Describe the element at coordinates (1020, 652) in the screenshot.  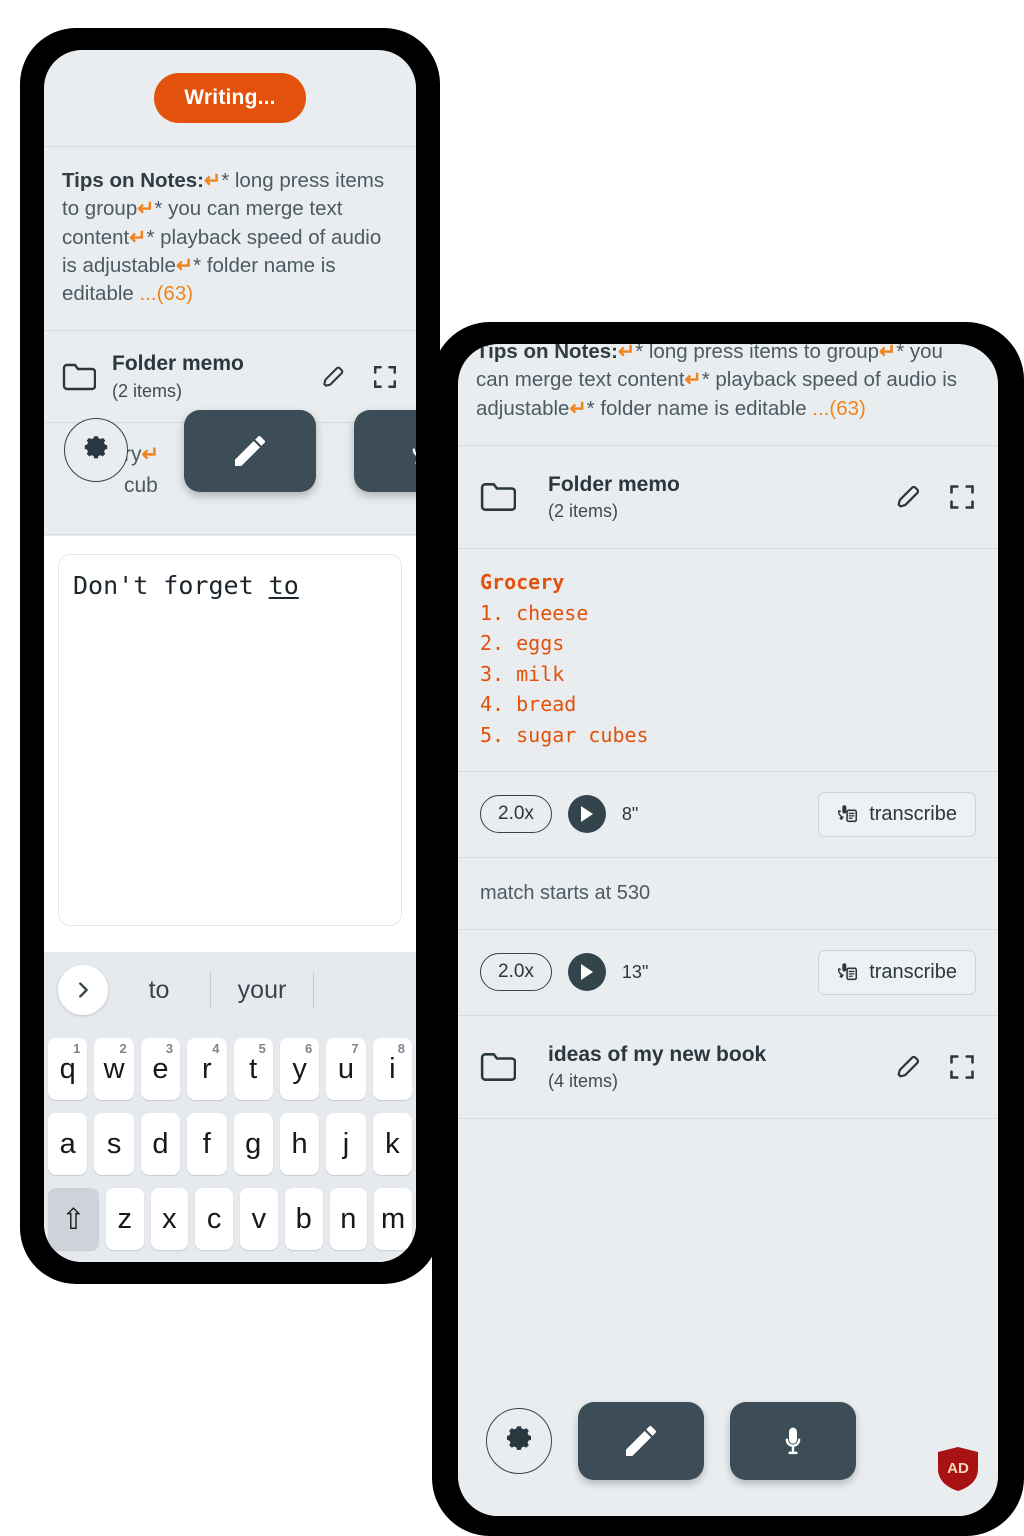
I see `power-button-right` at that location.